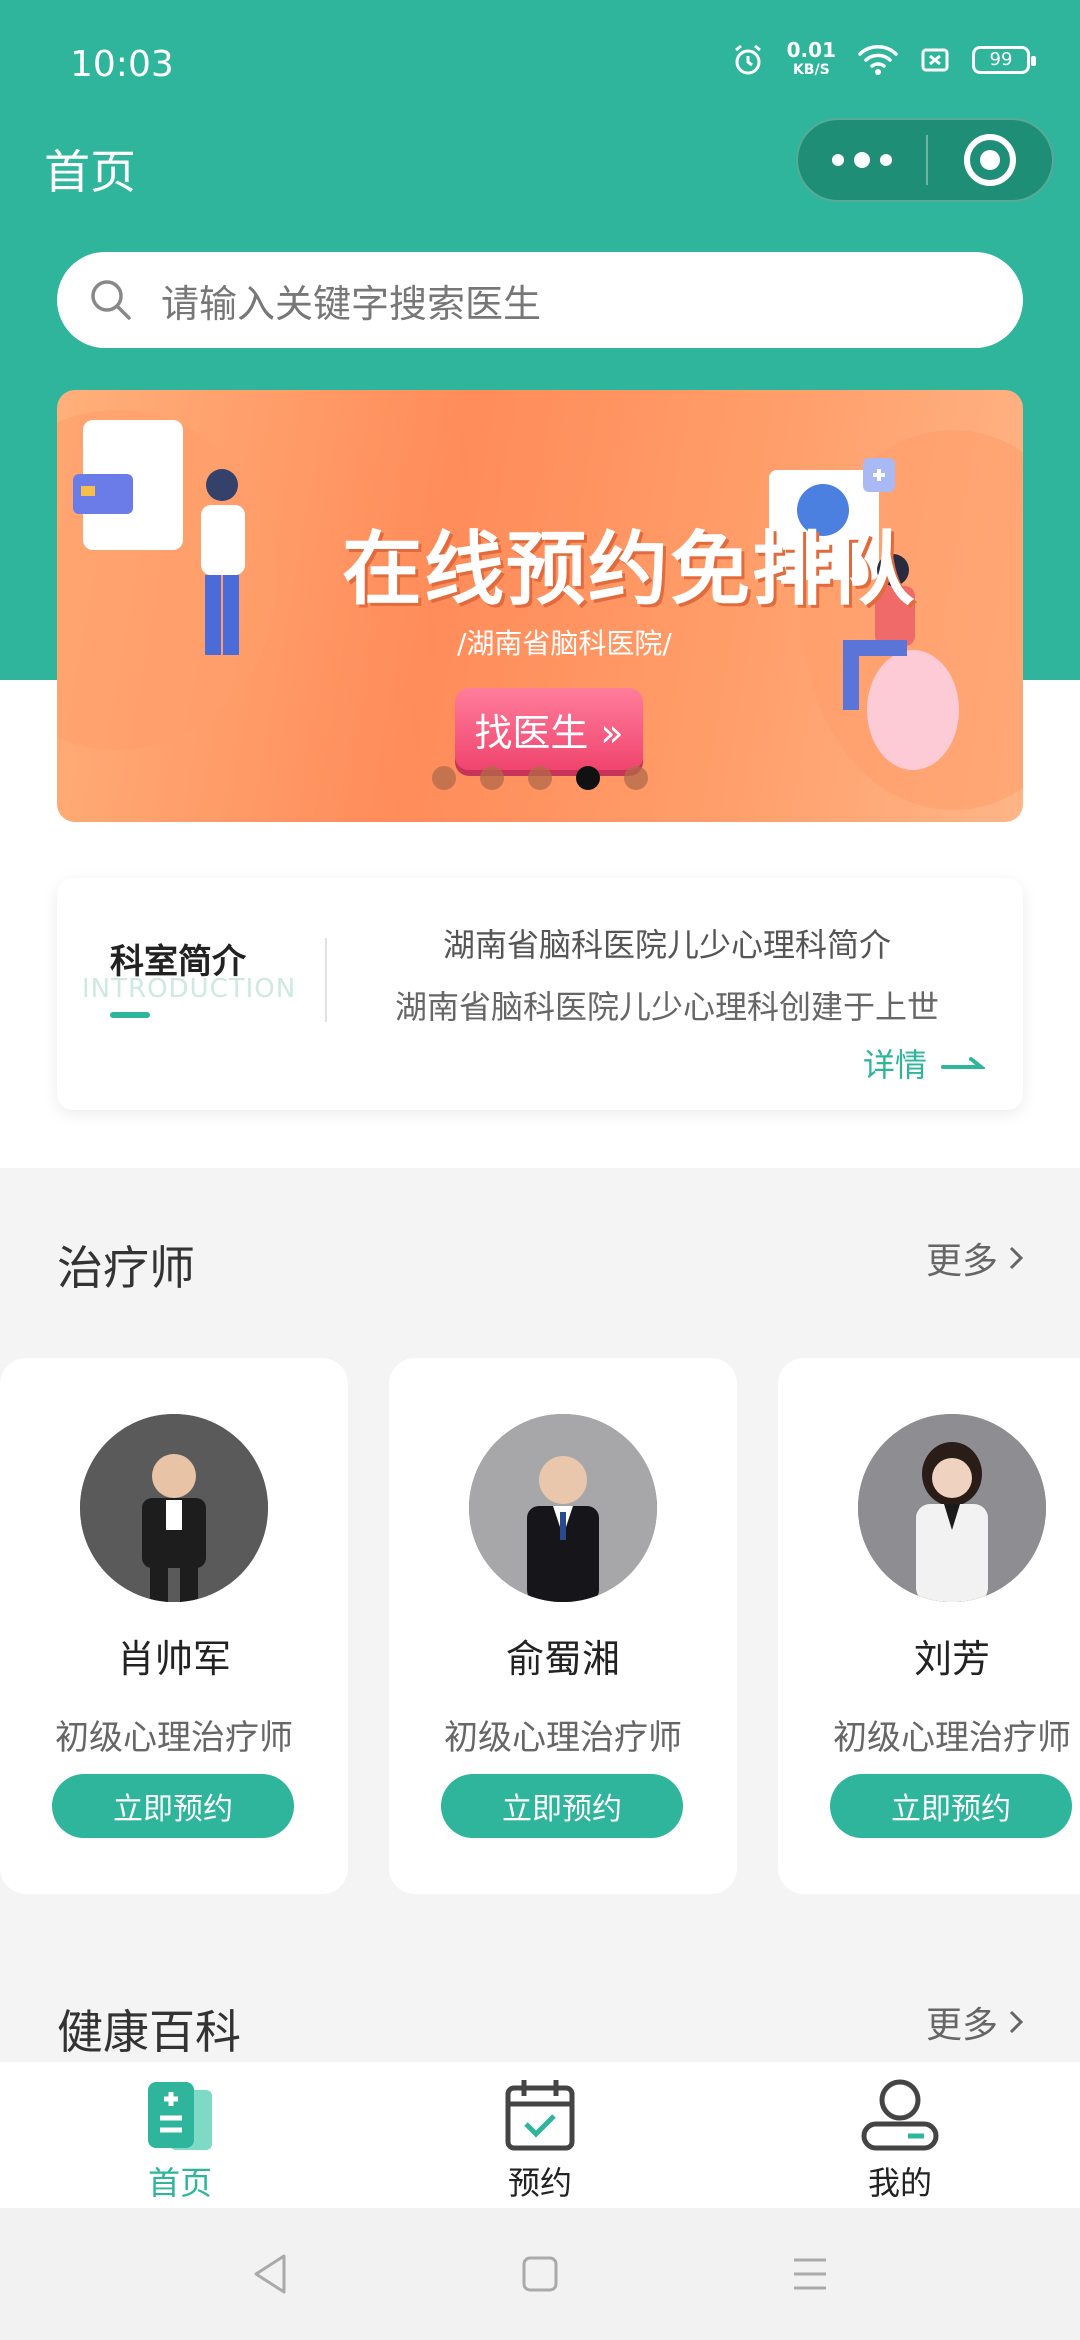 The width and height of the screenshot is (1080, 2340). What do you see at coordinates (900, 2115) in the screenshot?
I see `user-icon` at bounding box center [900, 2115].